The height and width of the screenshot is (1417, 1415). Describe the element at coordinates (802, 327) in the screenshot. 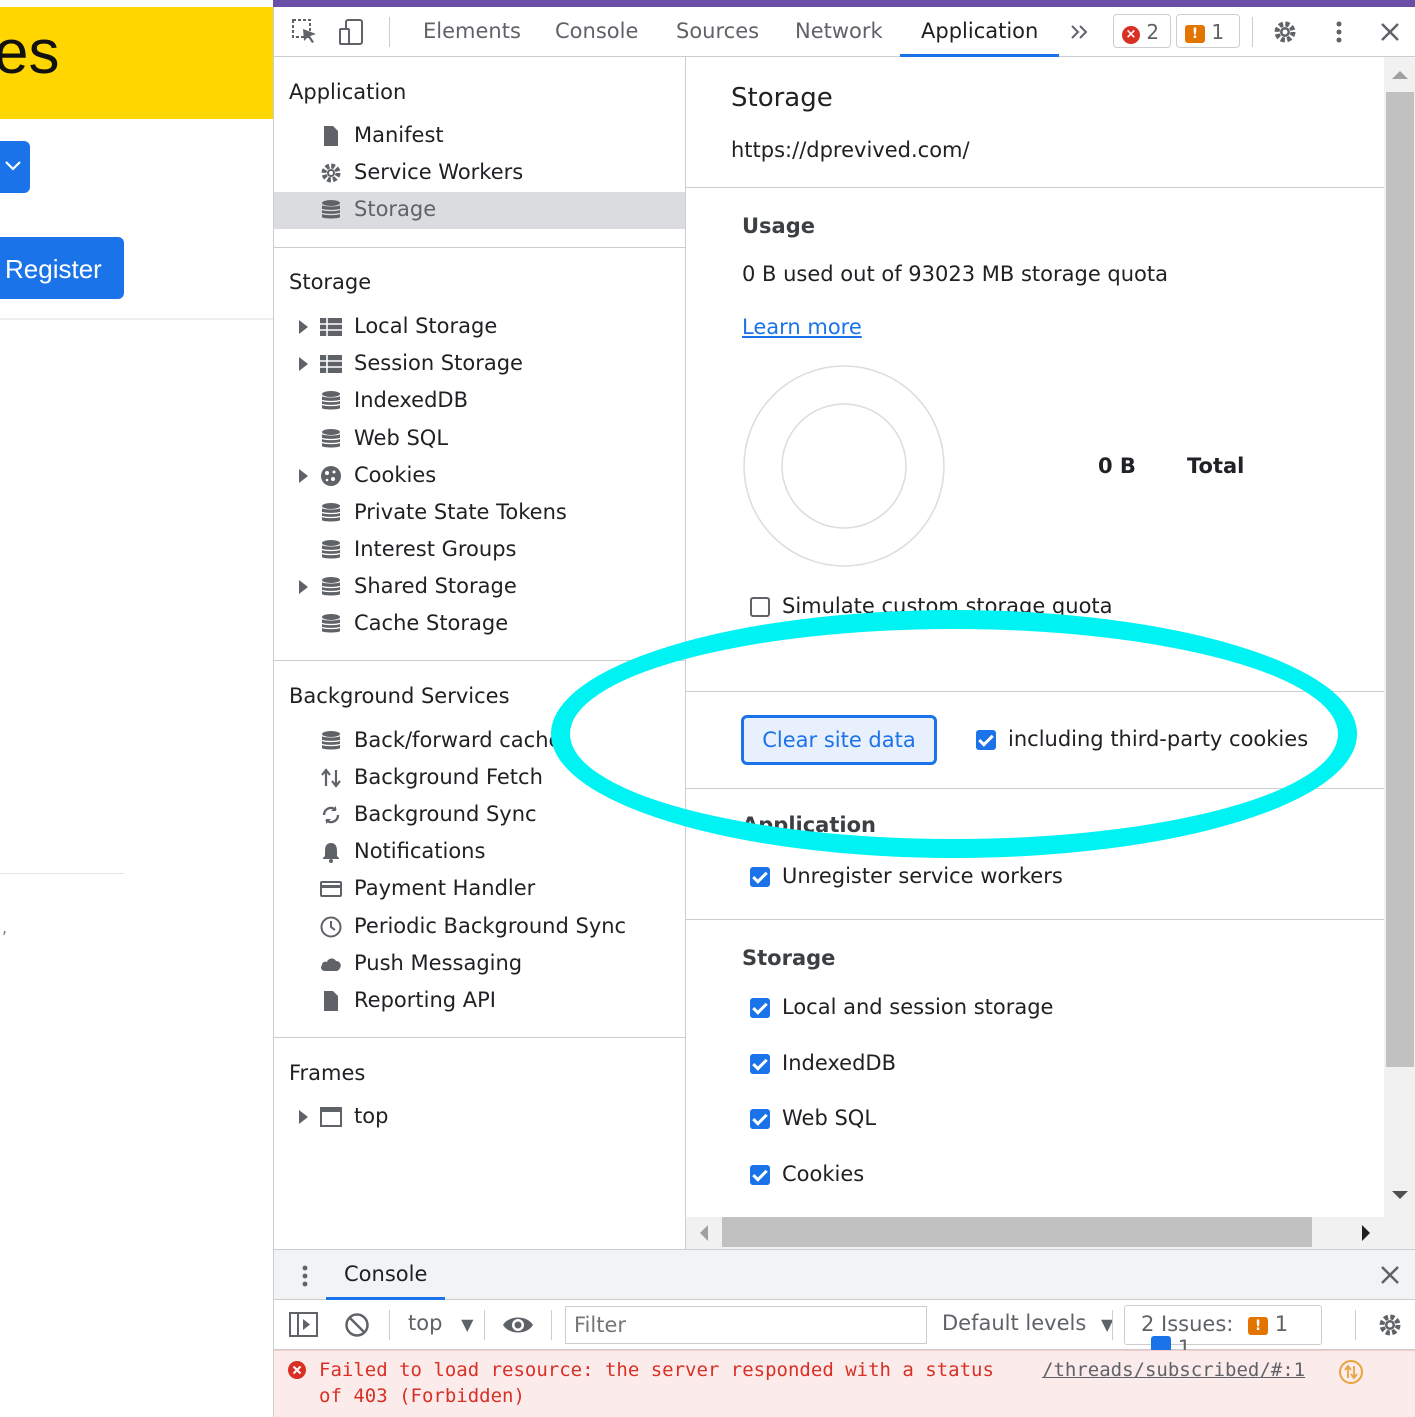

I see `learn-more-link: Learn more` at that location.